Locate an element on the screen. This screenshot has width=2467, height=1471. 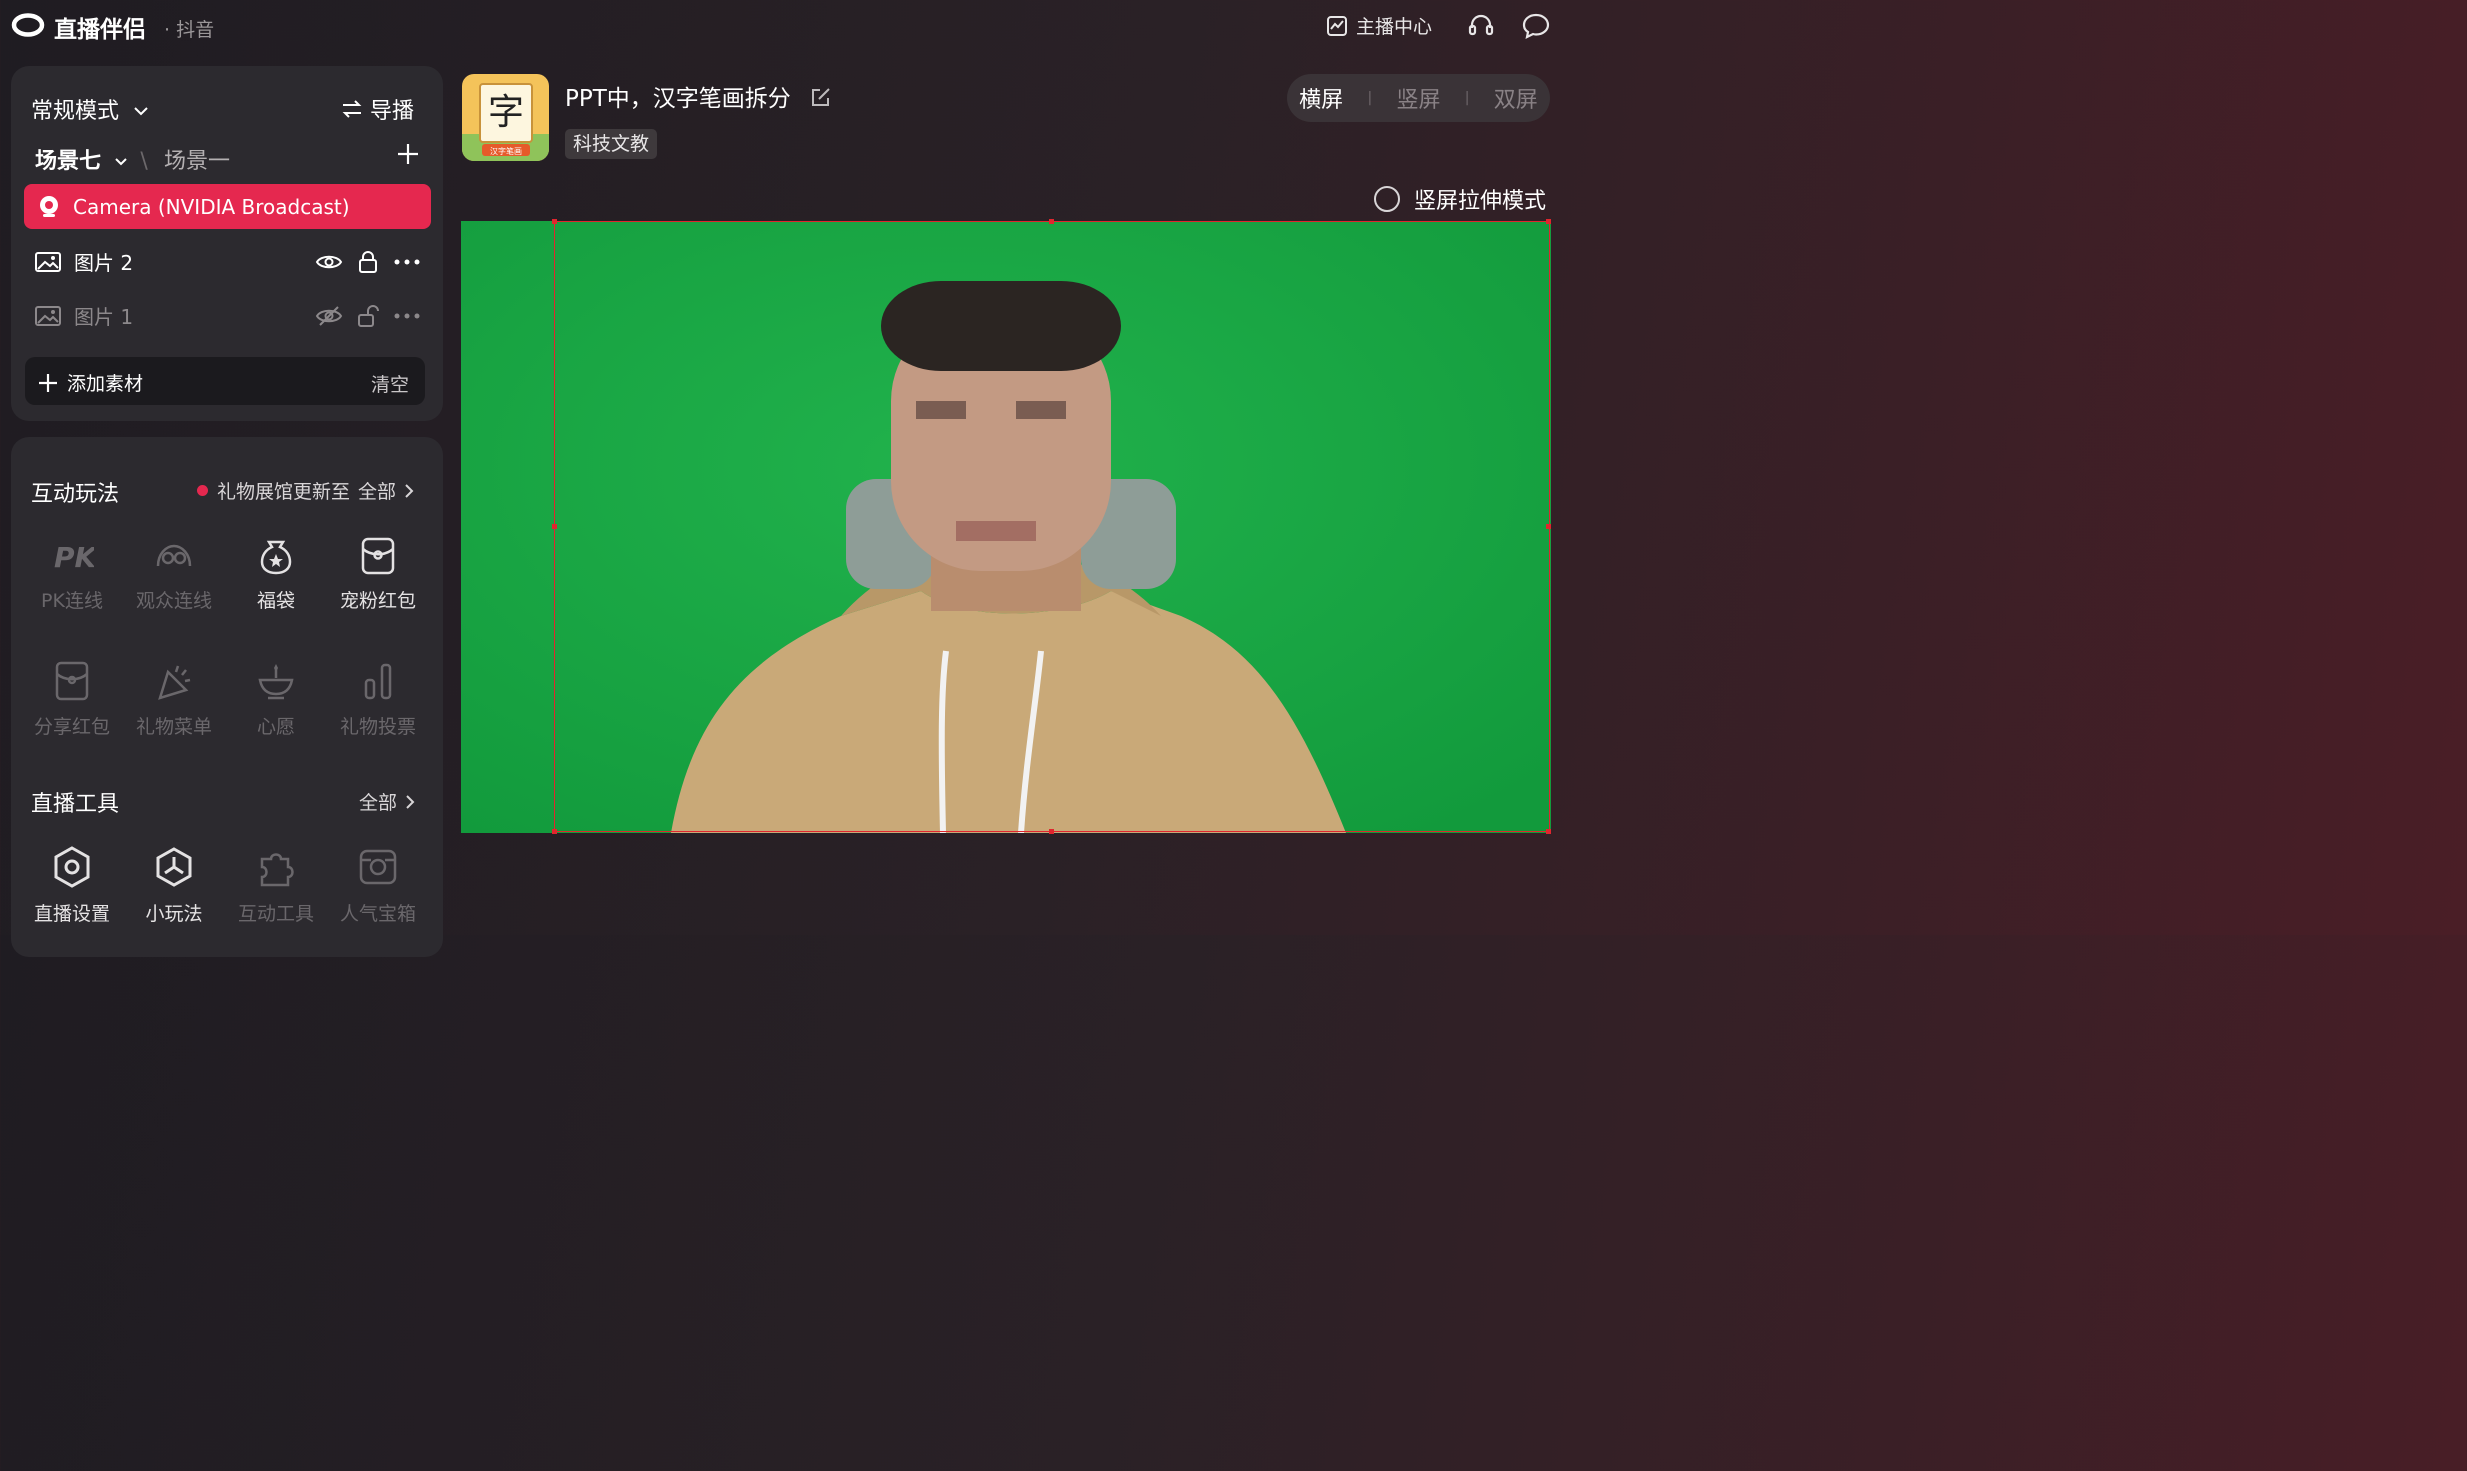
eye-icon is located at coordinates (329, 262).